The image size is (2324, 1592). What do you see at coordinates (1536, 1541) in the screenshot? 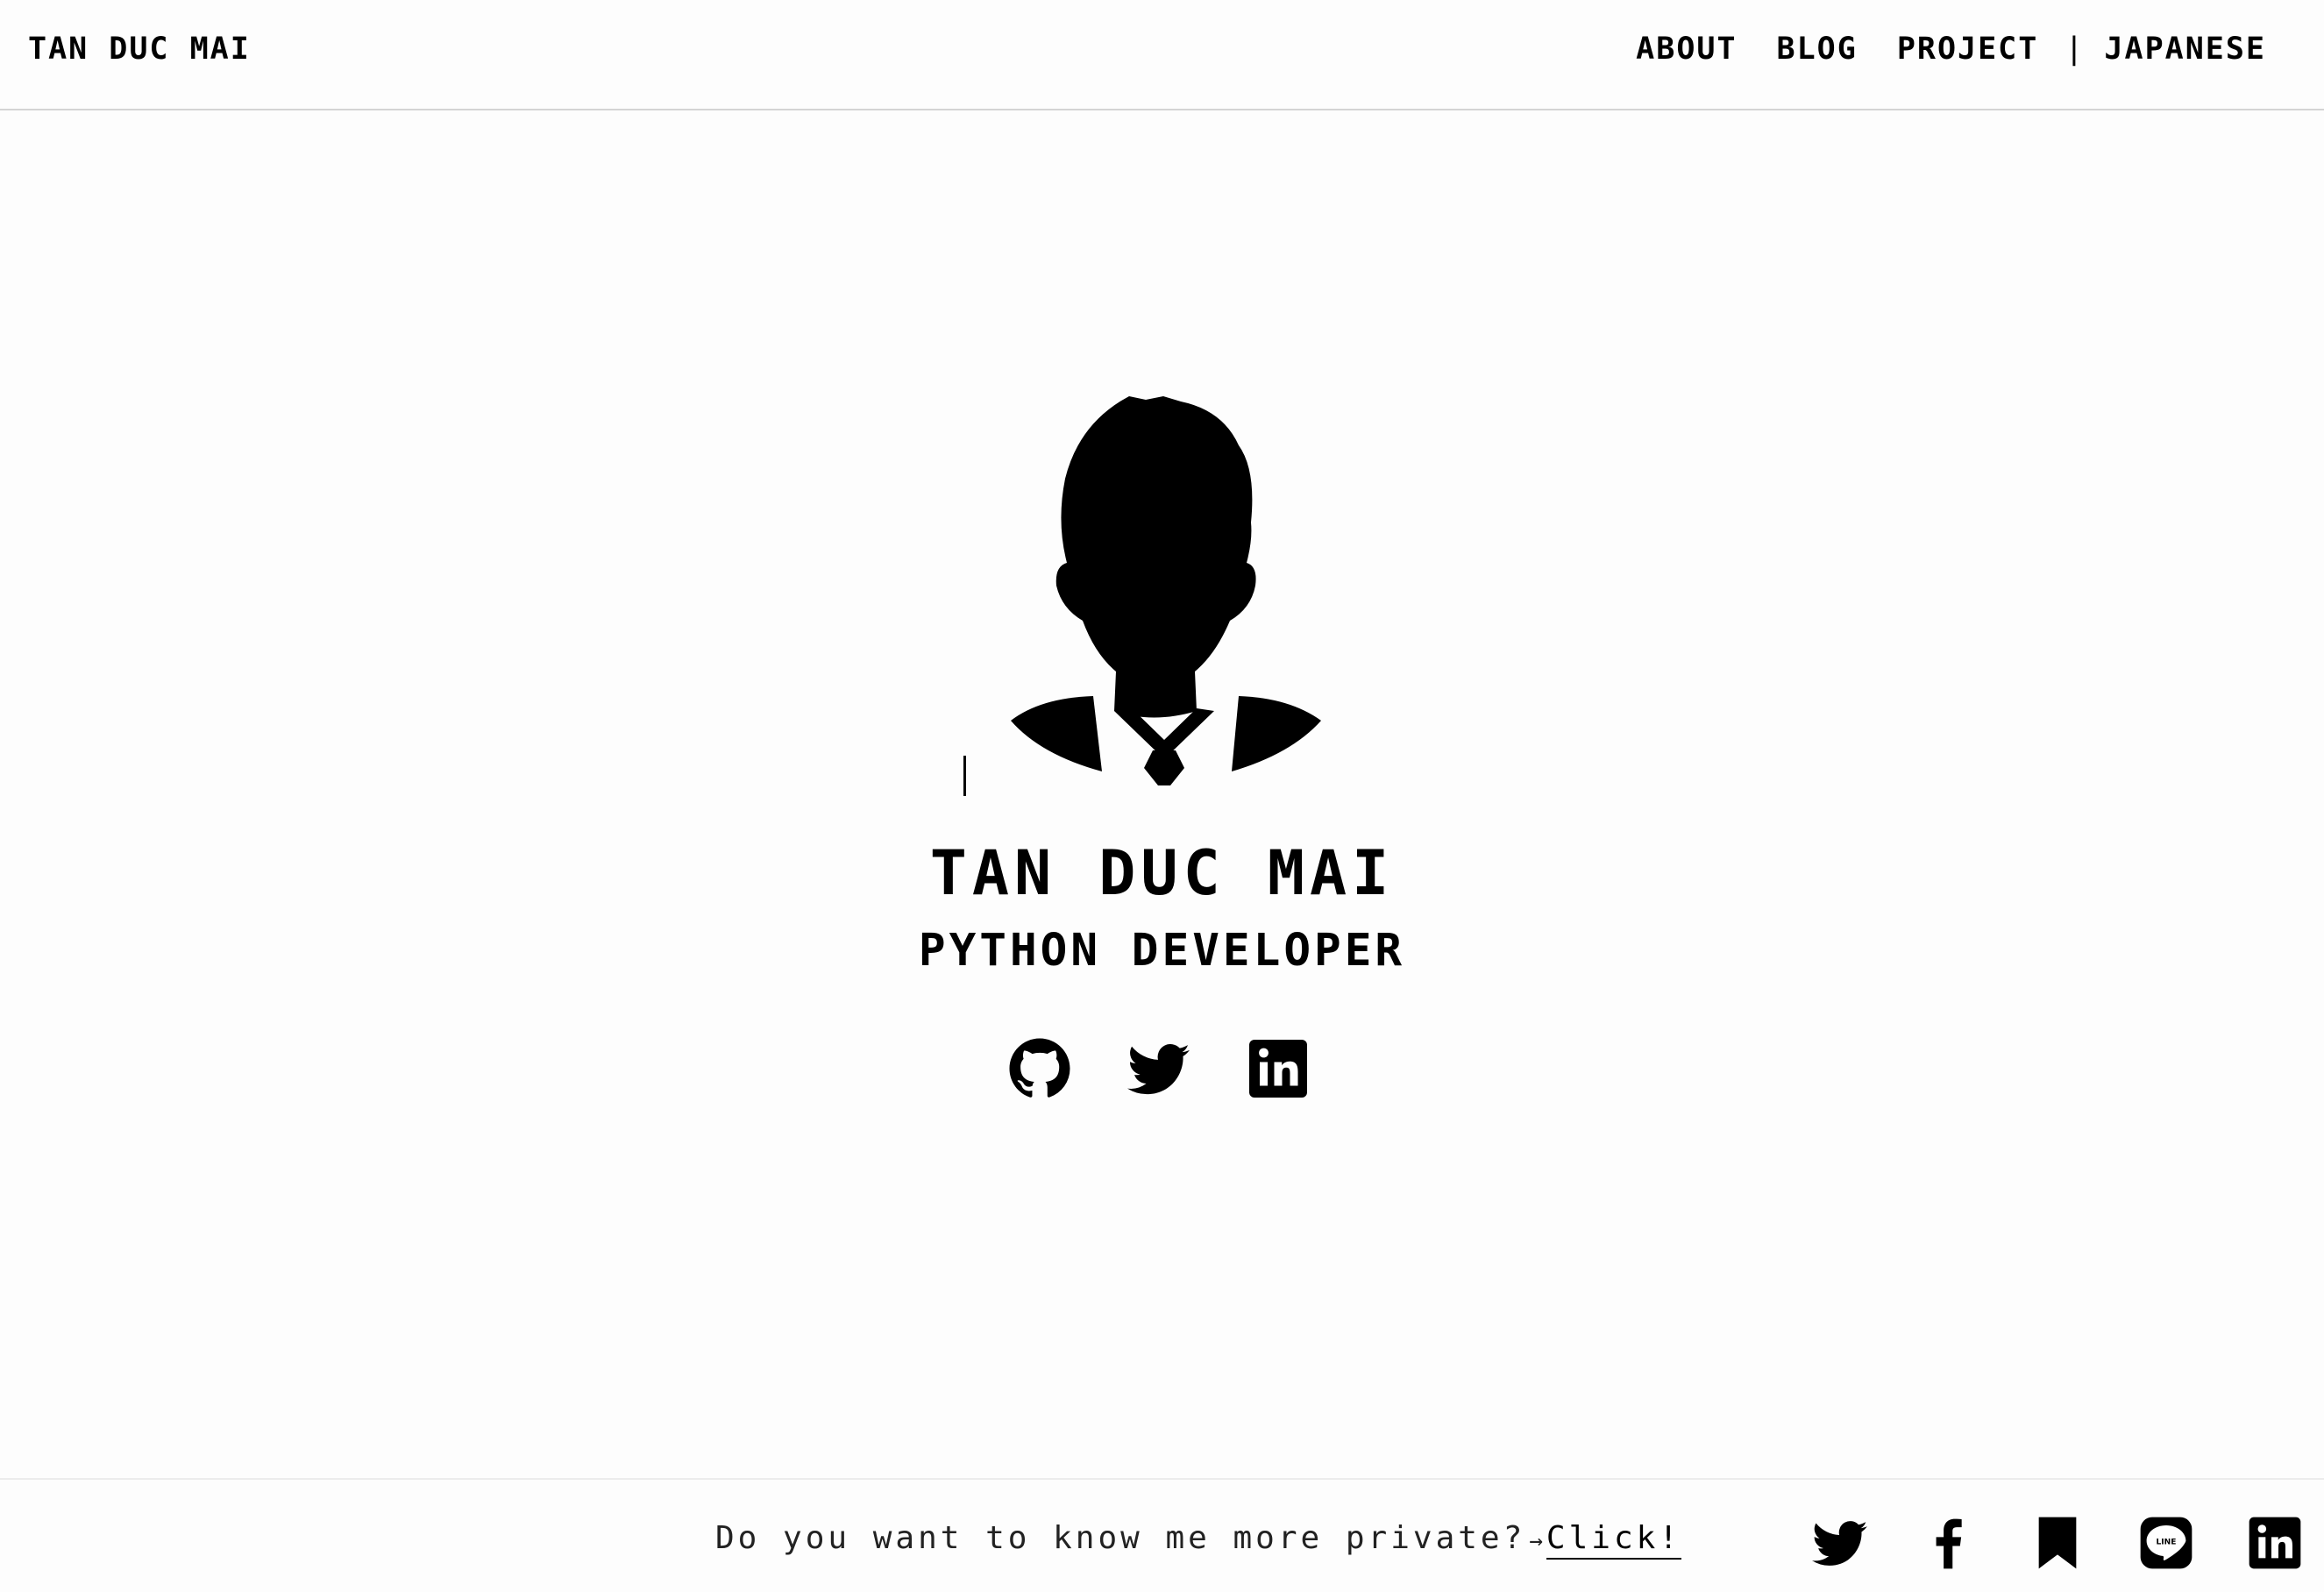
I see `arrow-icon: →` at bounding box center [1536, 1541].